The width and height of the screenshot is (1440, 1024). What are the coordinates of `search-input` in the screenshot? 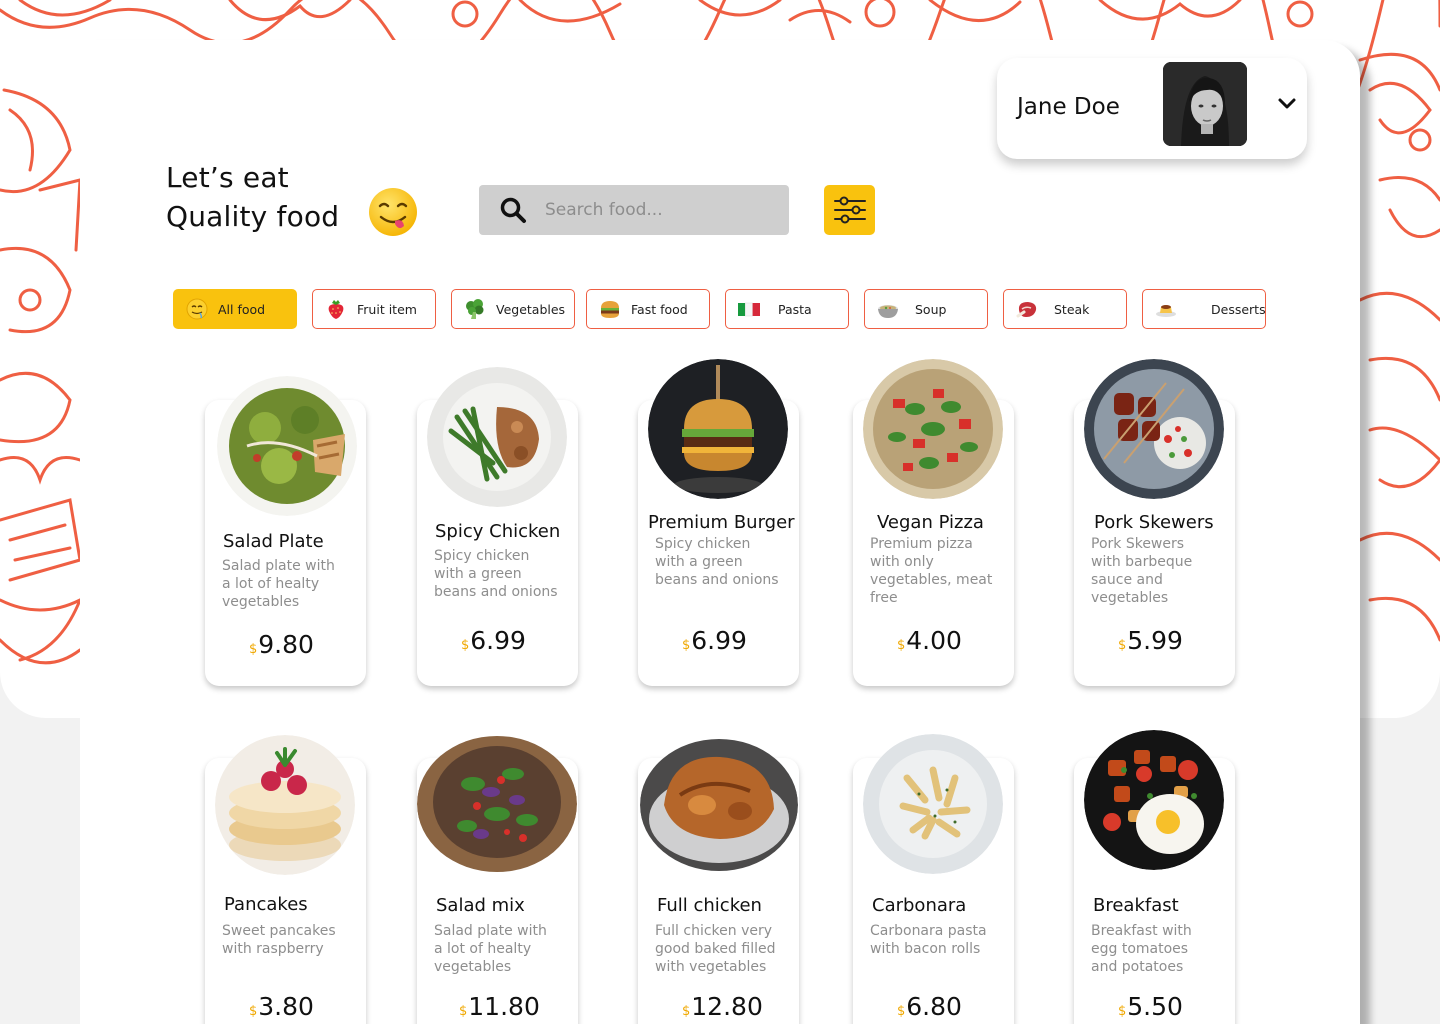 It's located at (655, 210).